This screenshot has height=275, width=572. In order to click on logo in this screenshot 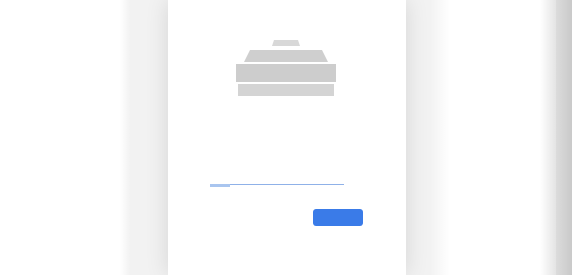, I will do `click(286, 67)`.